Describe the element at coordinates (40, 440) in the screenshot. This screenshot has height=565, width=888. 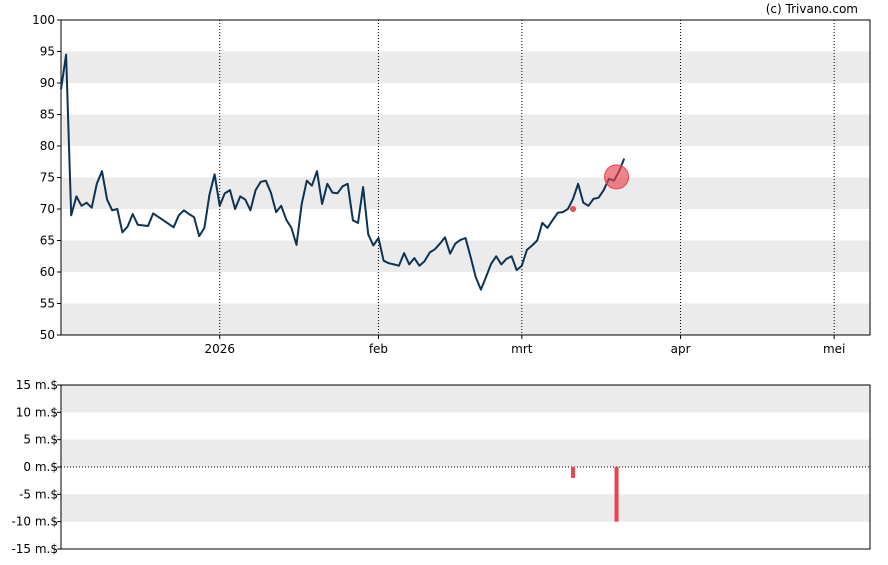
I see `bar-y-tick-label: 5 m.$` at that location.